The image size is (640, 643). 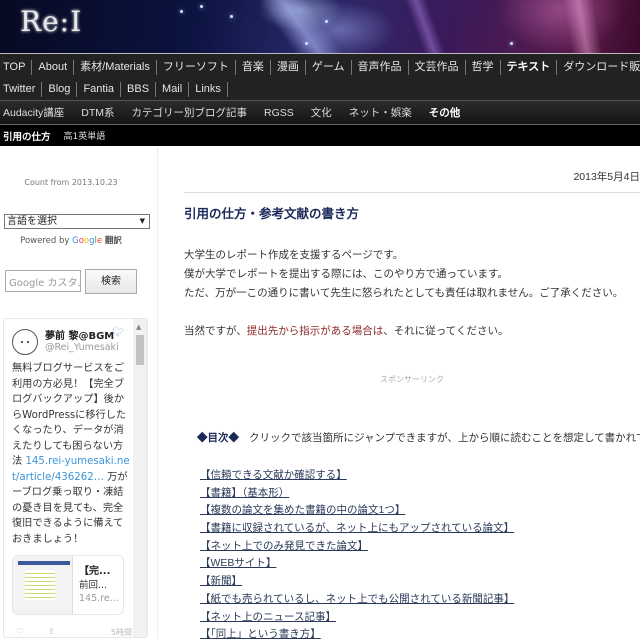 I want to click on nav-item: フリーソフト, so click(x=199, y=67).